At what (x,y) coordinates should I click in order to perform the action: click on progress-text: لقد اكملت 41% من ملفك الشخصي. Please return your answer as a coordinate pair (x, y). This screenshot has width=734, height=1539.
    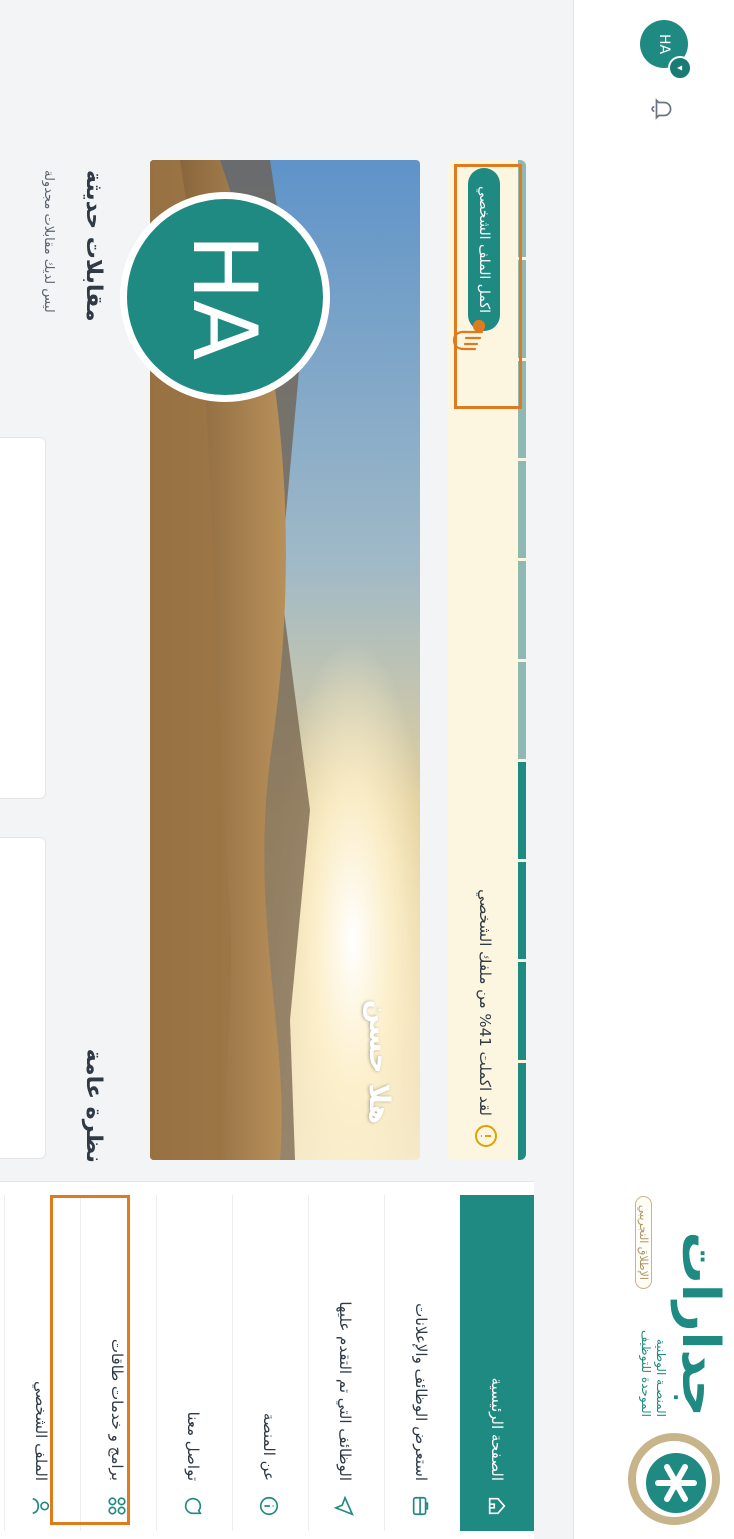
    Looking at the image, I should click on (485, 1002).